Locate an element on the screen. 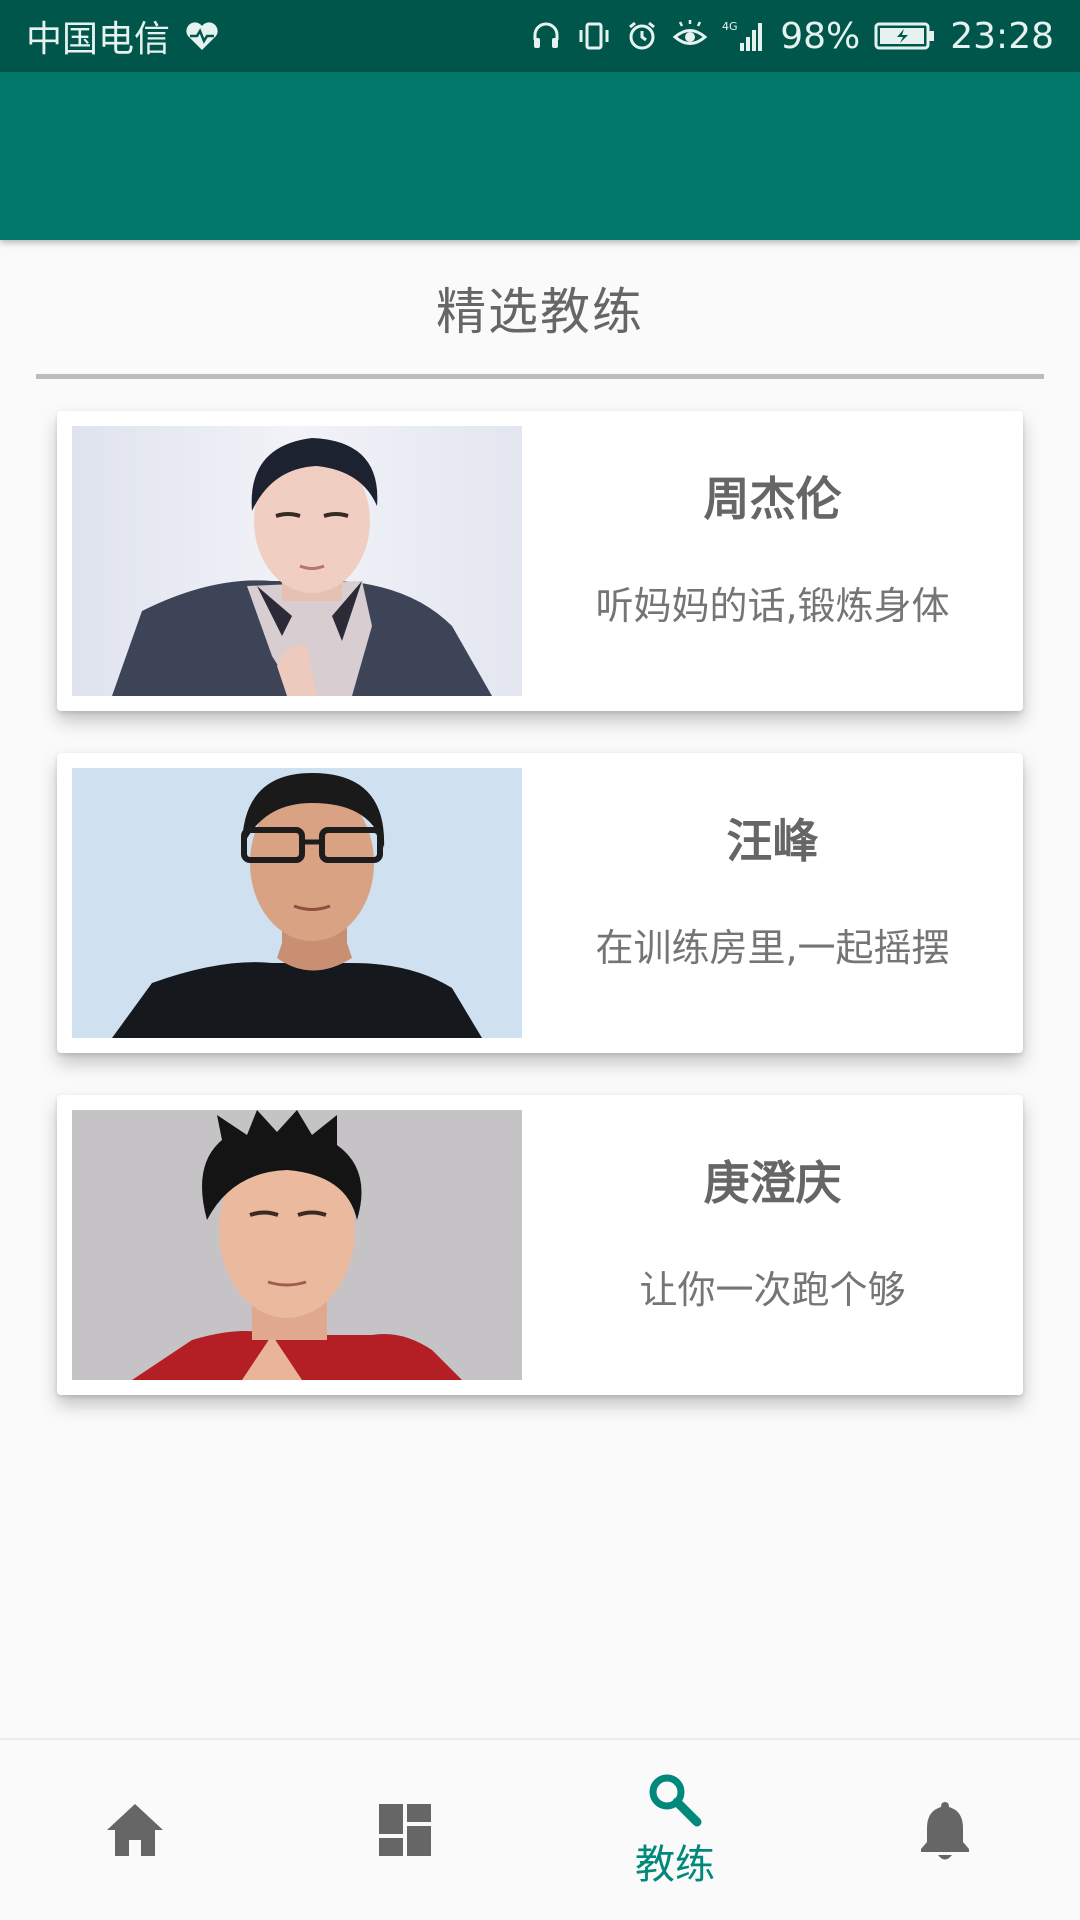 The height and width of the screenshot is (1920, 1080). nav-item-home is located at coordinates (135, 1830).